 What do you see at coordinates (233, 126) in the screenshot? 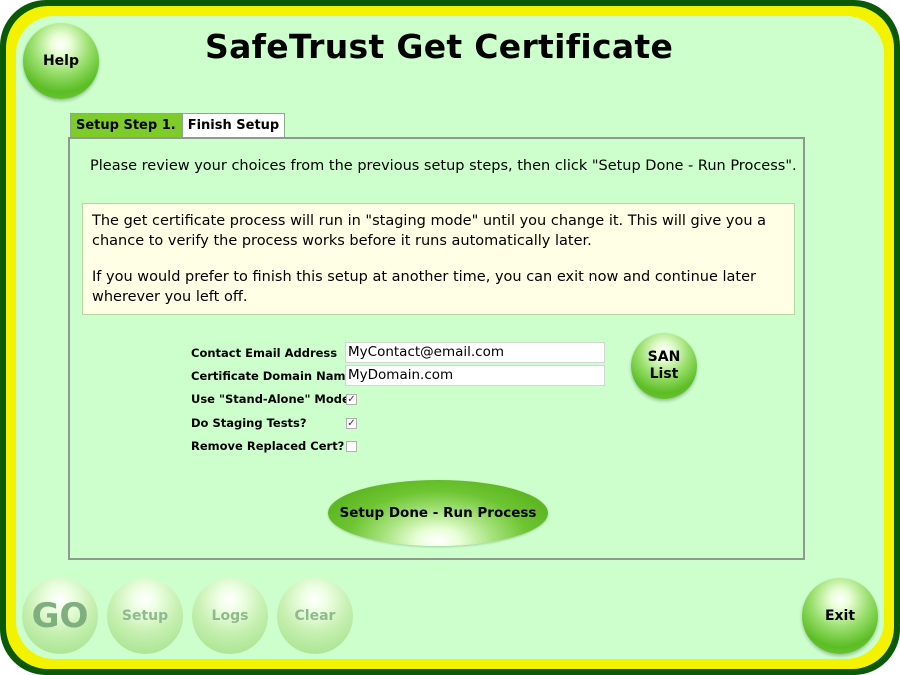
I see `tab-finish-setup: Finish Setup` at bounding box center [233, 126].